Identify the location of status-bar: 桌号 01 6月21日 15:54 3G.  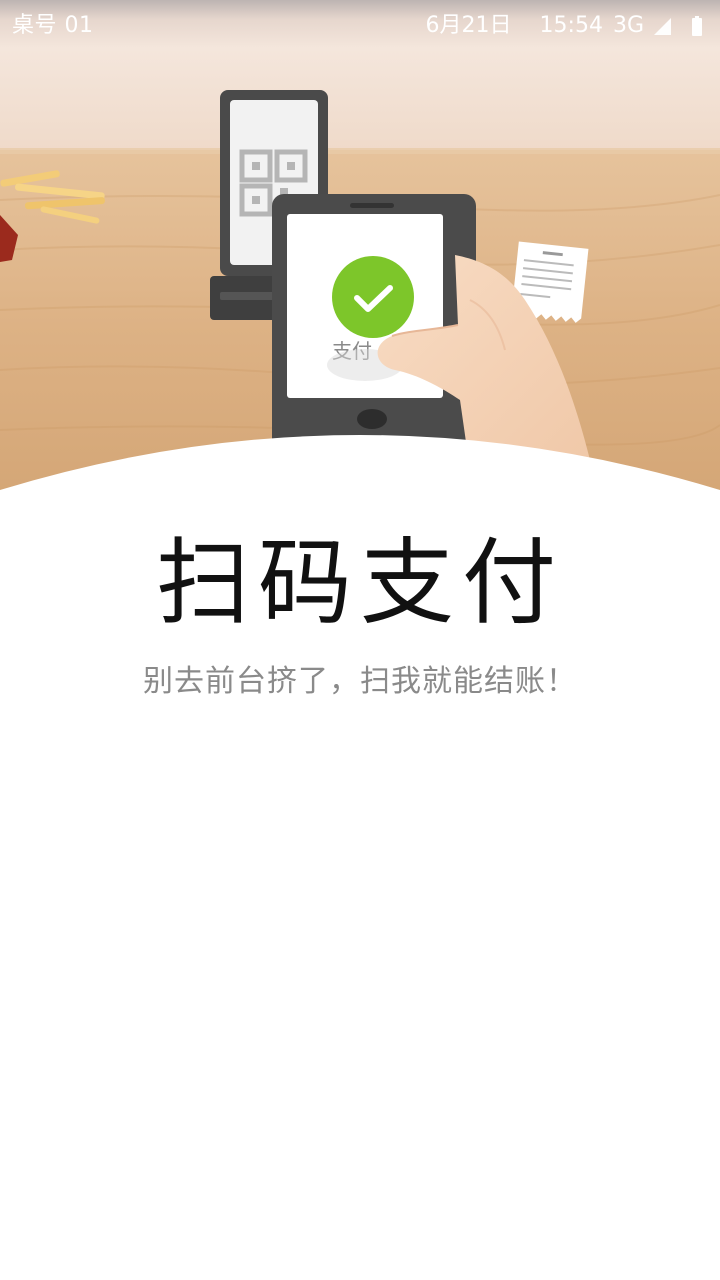
(360, 26).